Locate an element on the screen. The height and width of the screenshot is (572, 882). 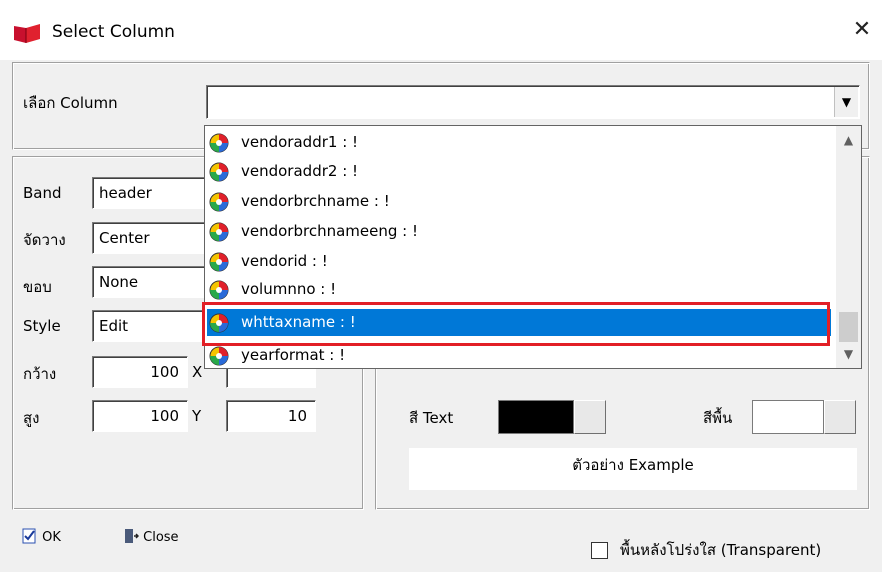
x-label: X is located at coordinates (197, 372).